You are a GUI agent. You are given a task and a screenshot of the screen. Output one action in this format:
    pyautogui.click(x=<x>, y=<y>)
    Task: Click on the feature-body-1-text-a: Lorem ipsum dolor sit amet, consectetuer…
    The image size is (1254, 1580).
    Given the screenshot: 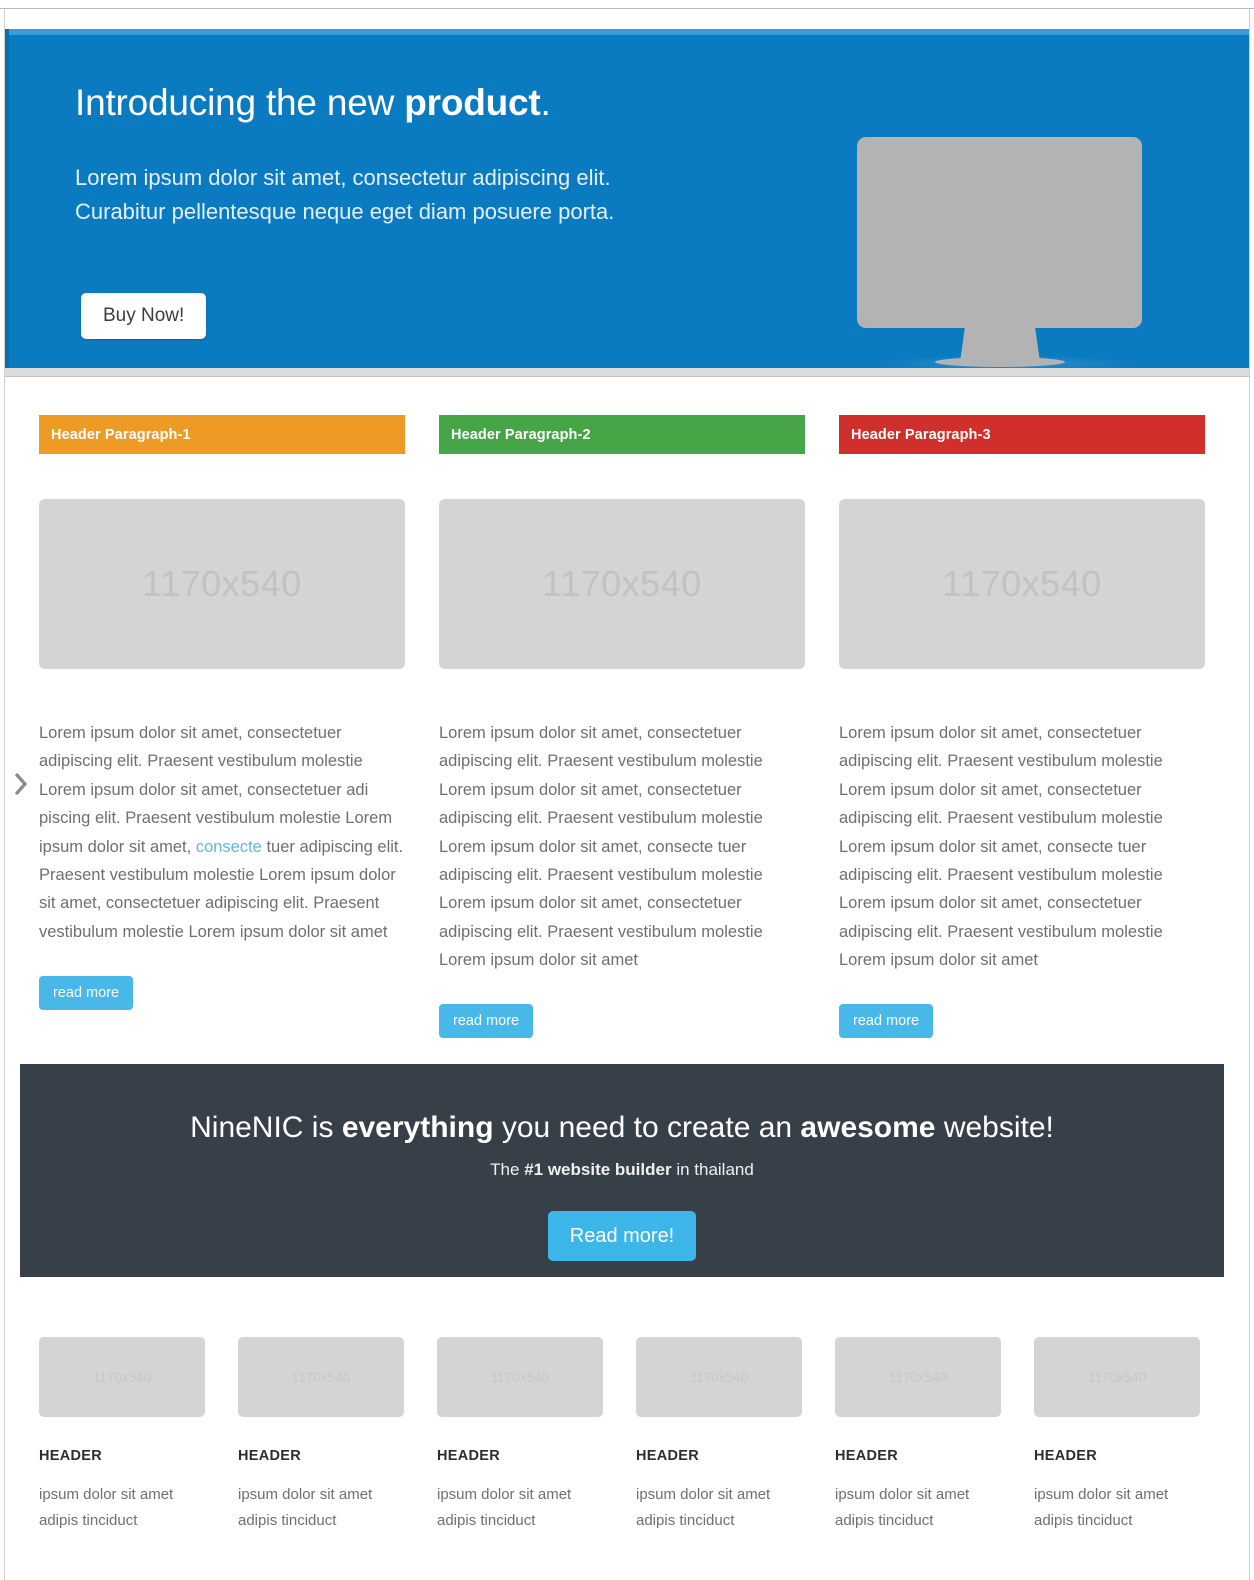 What is the action you would take?
    pyautogui.click(x=216, y=790)
    